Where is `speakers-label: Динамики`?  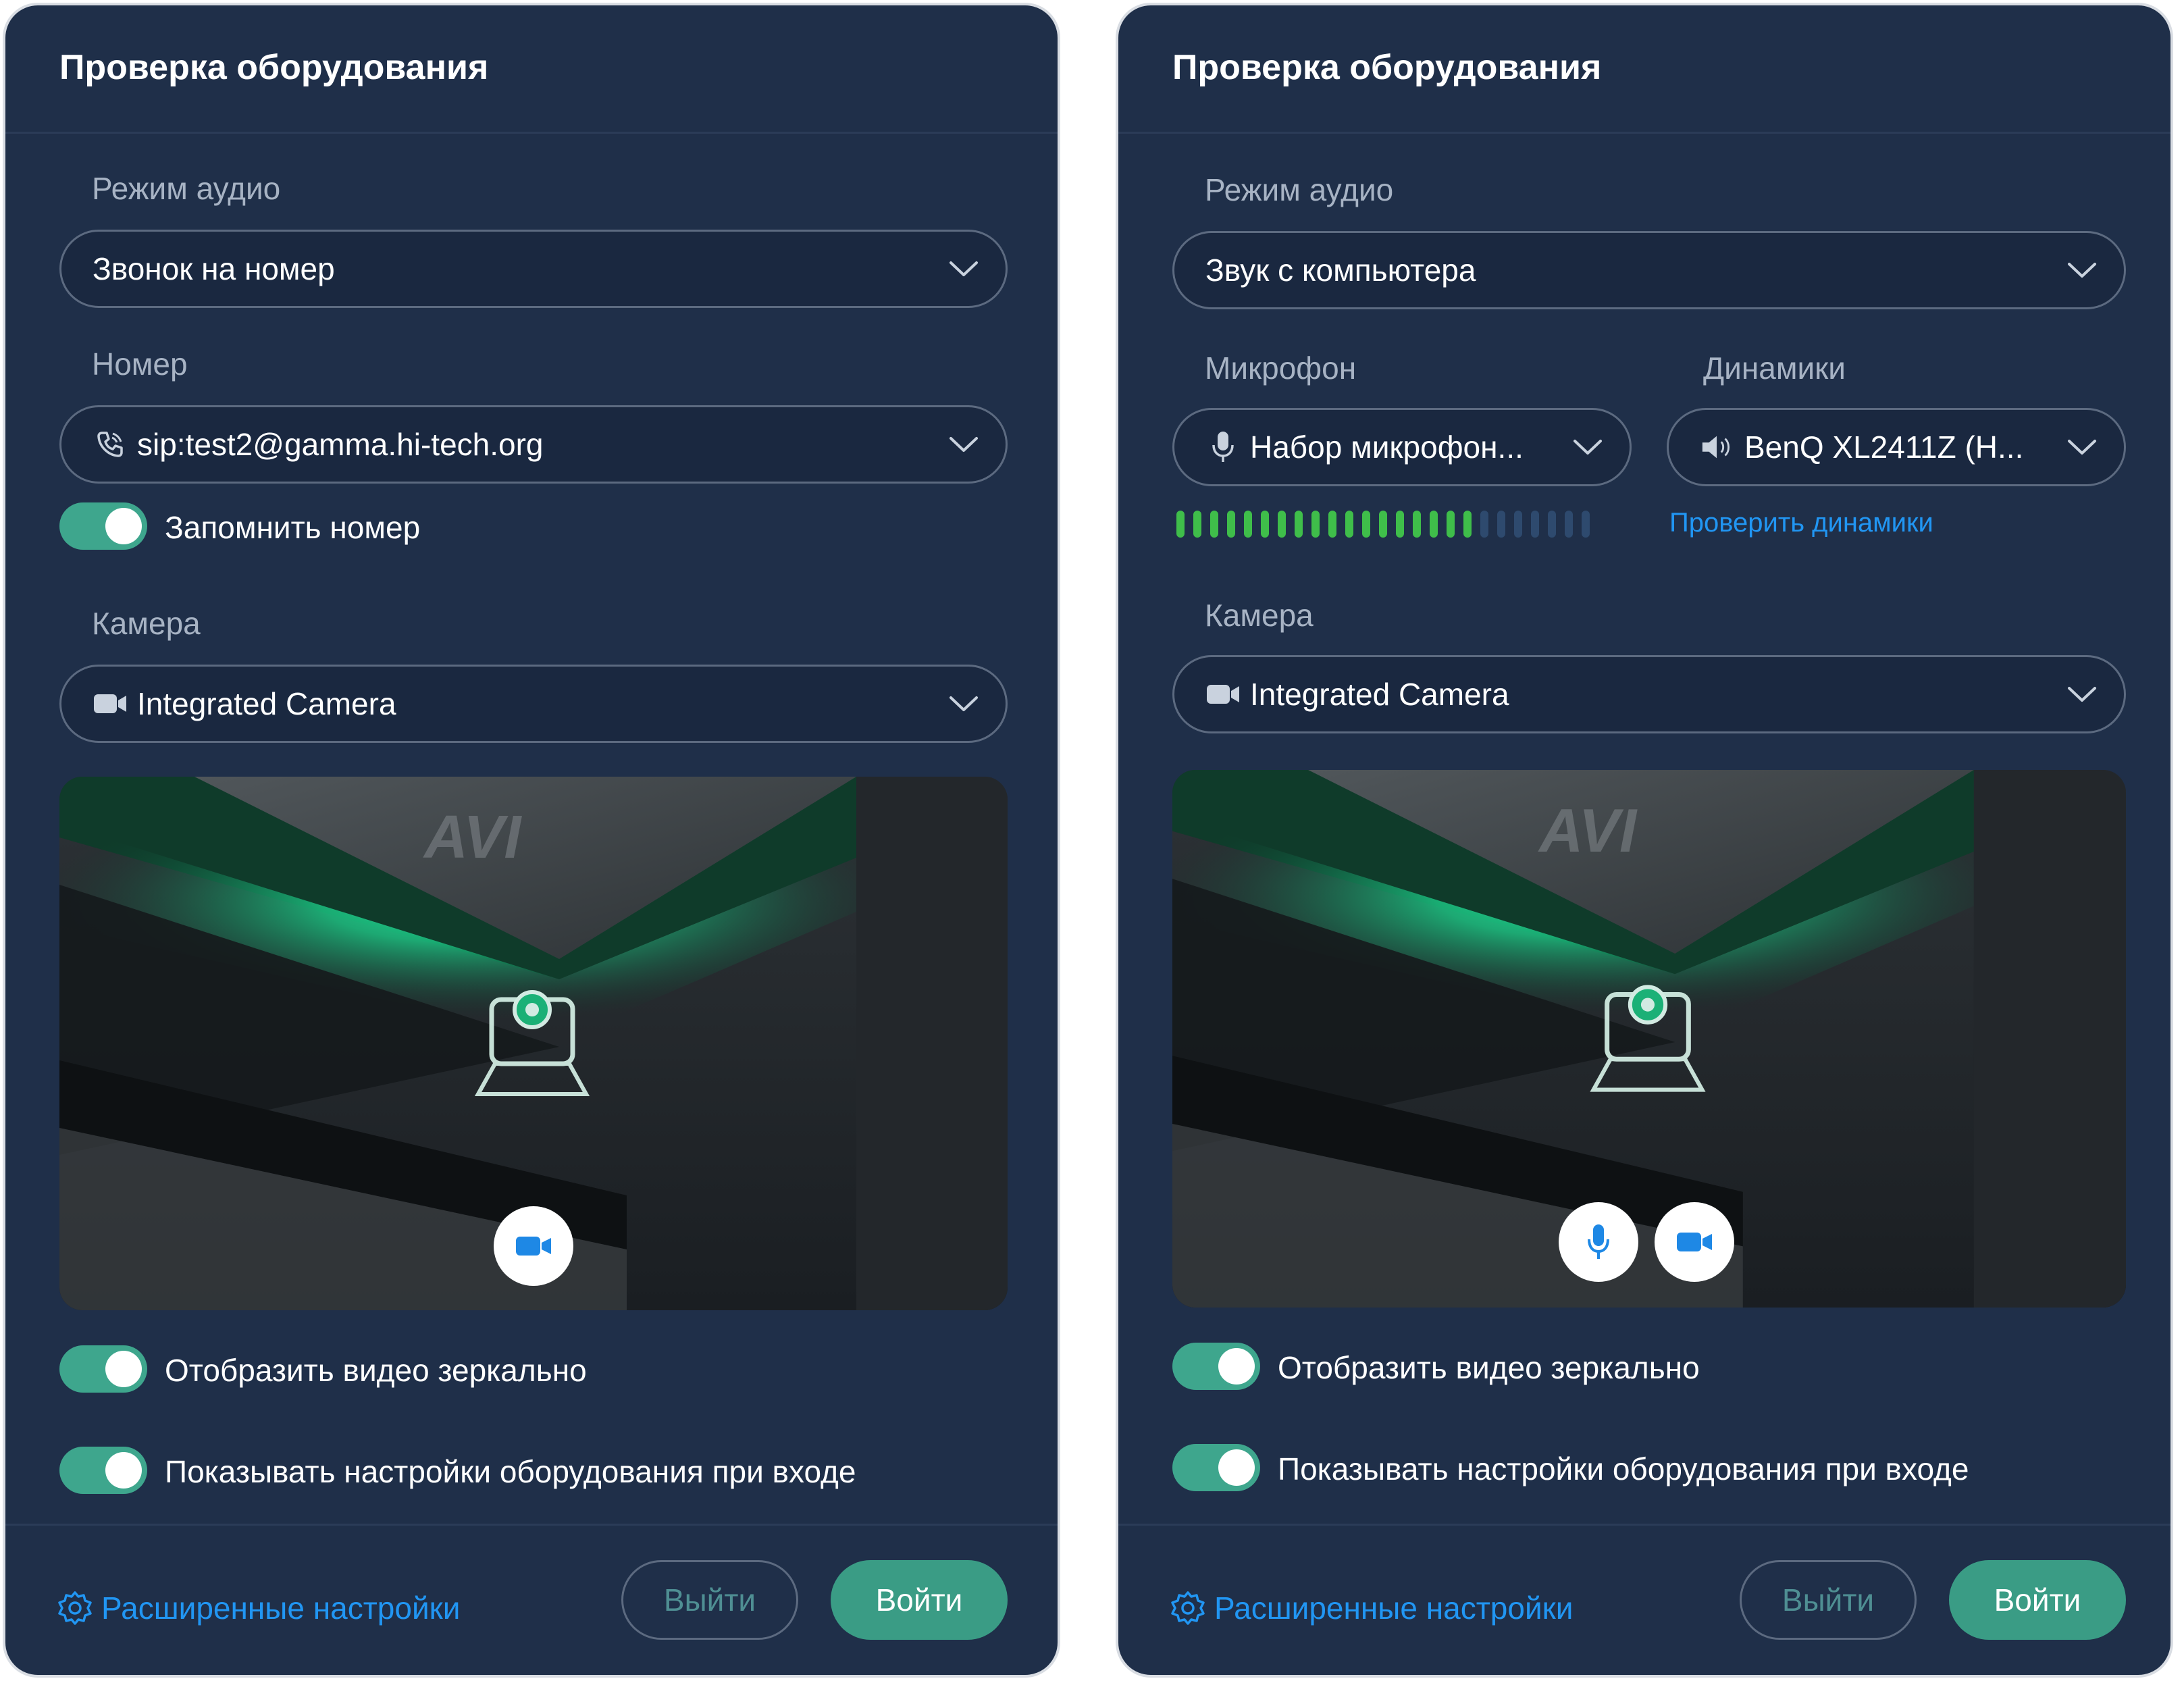 speakers-label: Динамики is located at coordinates (1774, 368).